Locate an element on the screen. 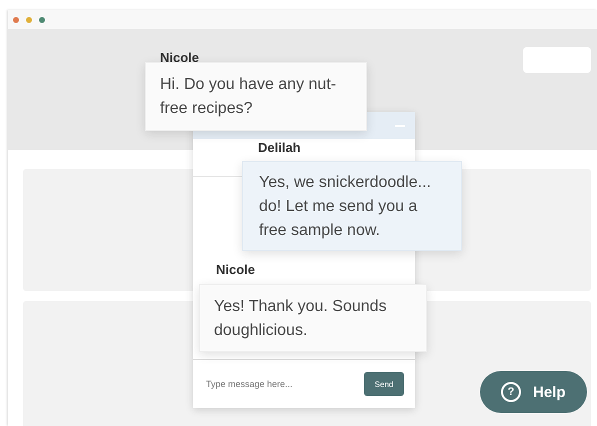  sender-name: Delilah is located at coordinates (279, 147).